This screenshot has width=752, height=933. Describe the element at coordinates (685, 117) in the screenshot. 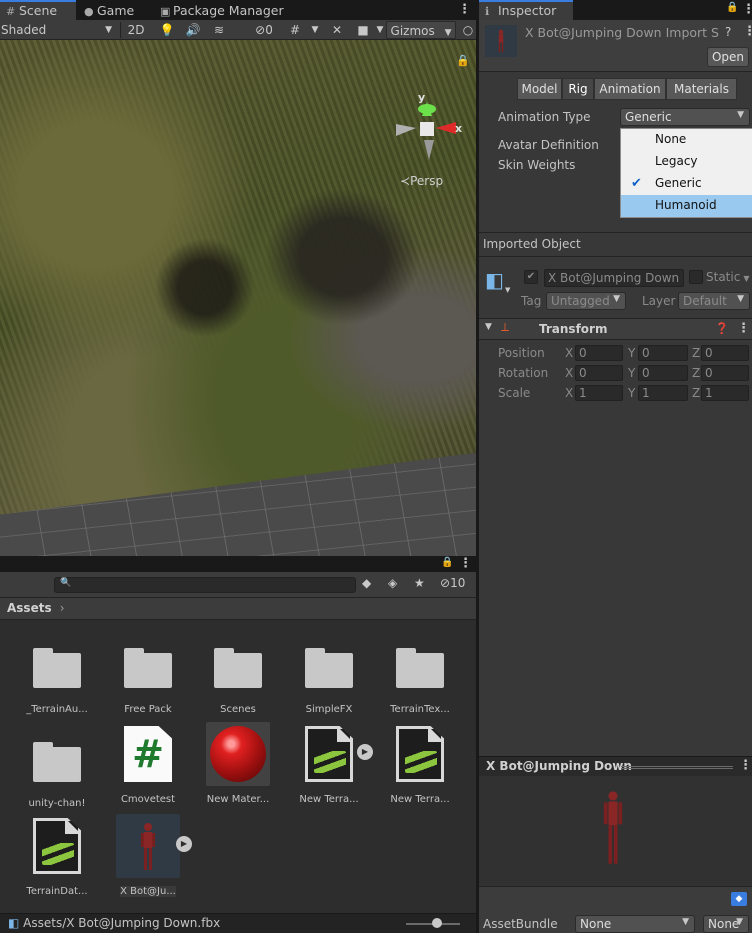

I see `animation-type-dropdown: Generic ▼` at that location.